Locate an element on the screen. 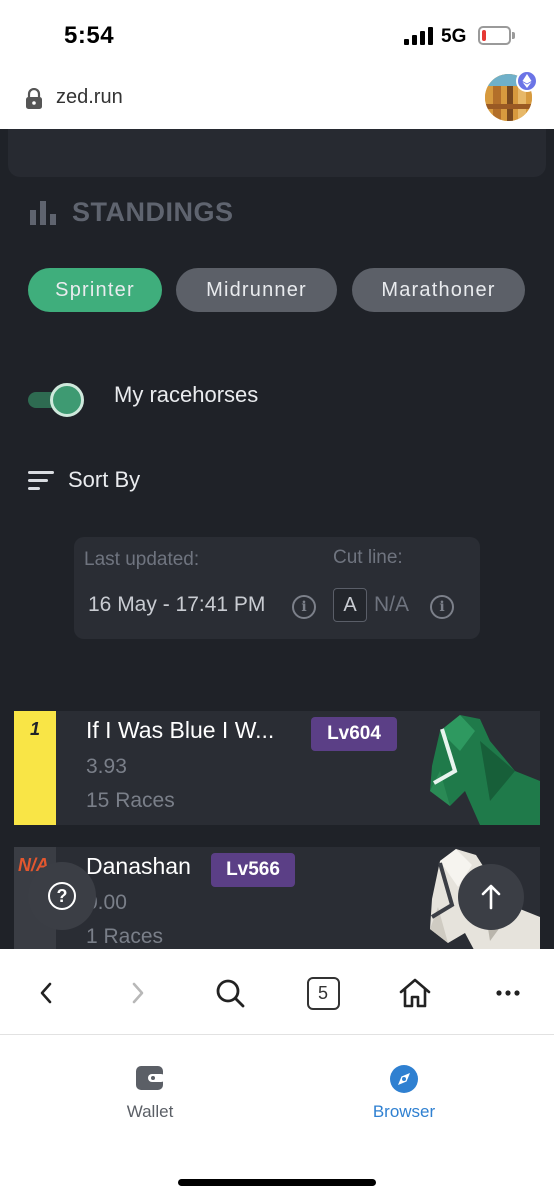  scroll-top-button is located at coordinates (491, 897).